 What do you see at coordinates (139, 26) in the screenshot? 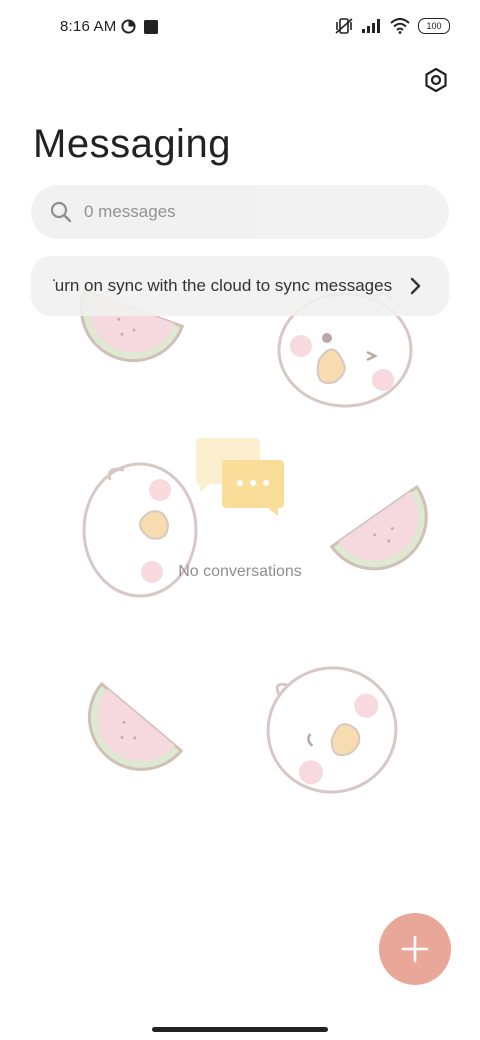
I see `status-icons-left` at bounding box center [139, 26].